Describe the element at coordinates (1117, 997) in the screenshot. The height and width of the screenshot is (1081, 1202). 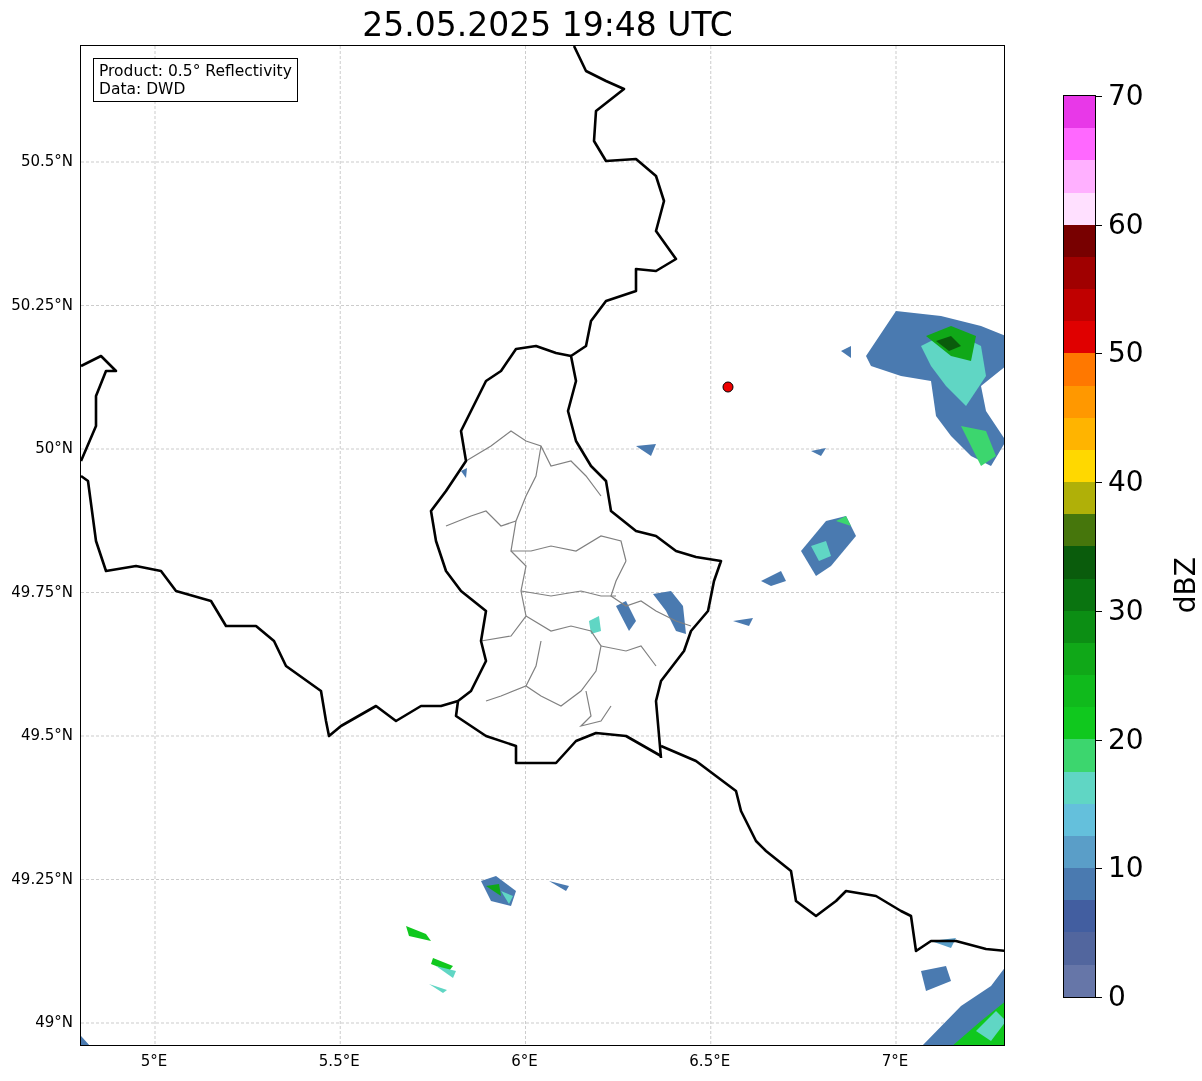
I see `colorbar-tick-label: 0` at that location.